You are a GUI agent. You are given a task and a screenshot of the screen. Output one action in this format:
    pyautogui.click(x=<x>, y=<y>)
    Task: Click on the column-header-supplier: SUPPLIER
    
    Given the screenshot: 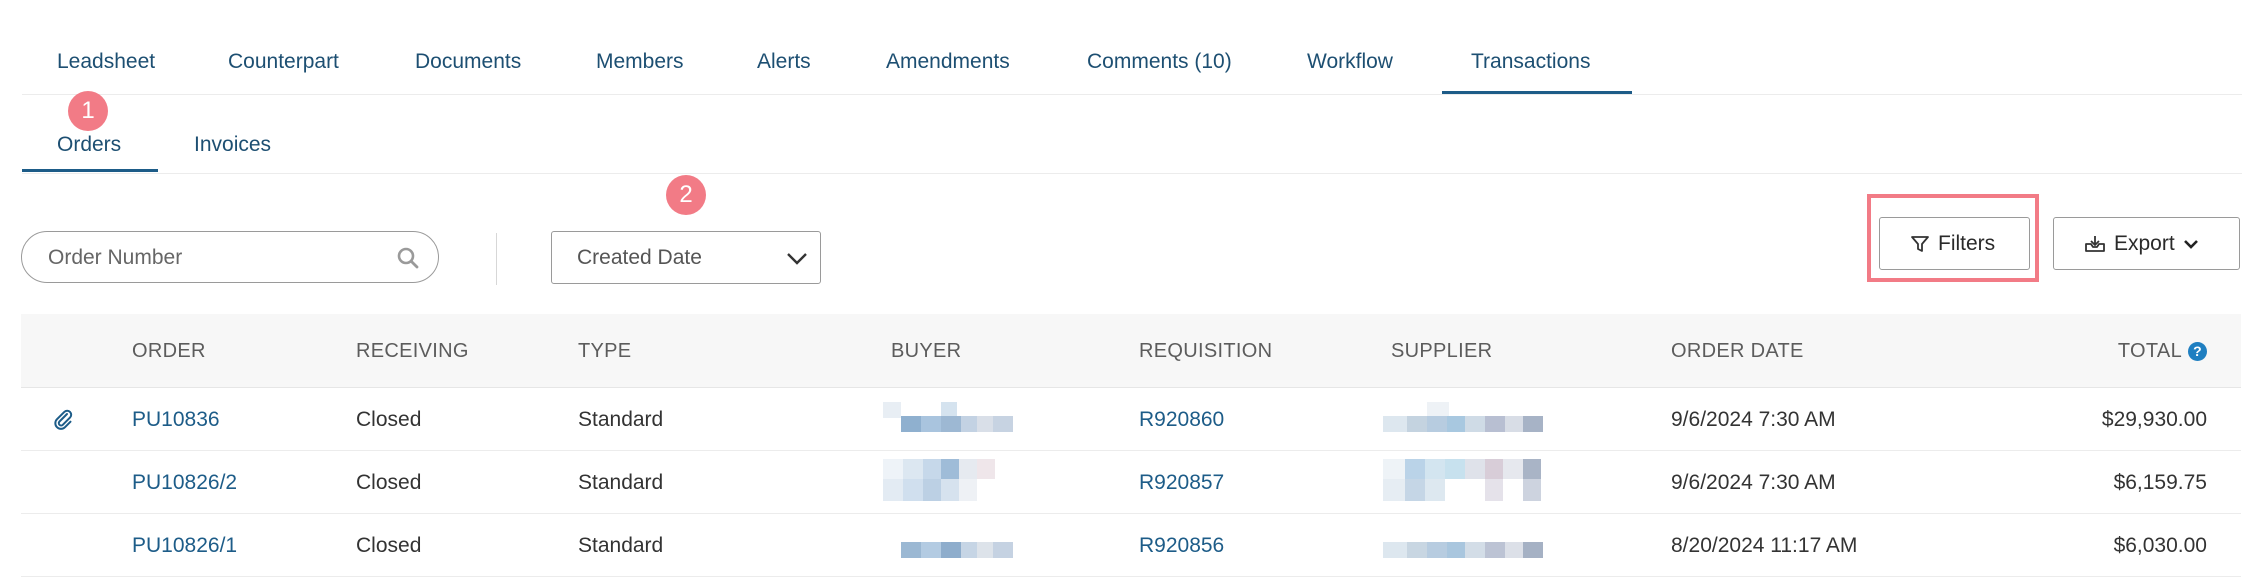 What is the action you would take?
    pyautogui.click(x=1441, y=351)
    